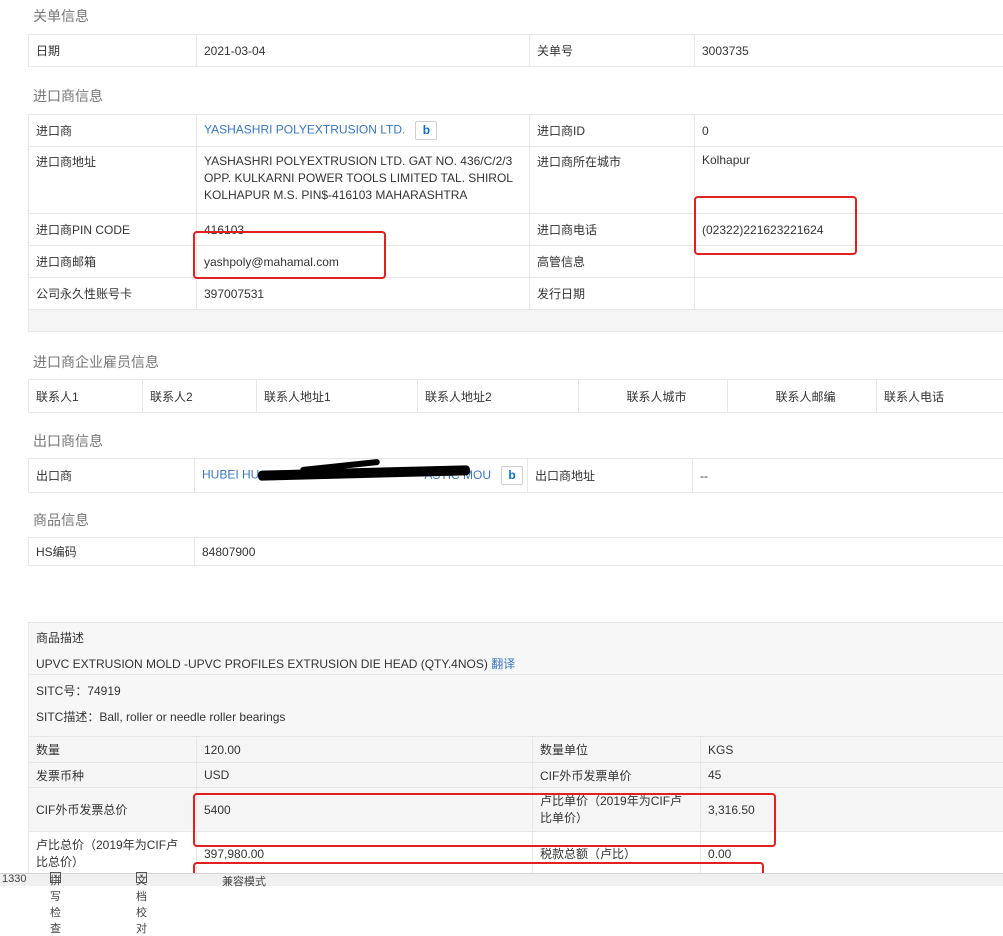 This screenshot has width=1003, height=936. What do you see at coordinates (337, 396) in the screenshot?
I see `employee-header-address1: 联系人地址1` at bounding box center [337, 396].